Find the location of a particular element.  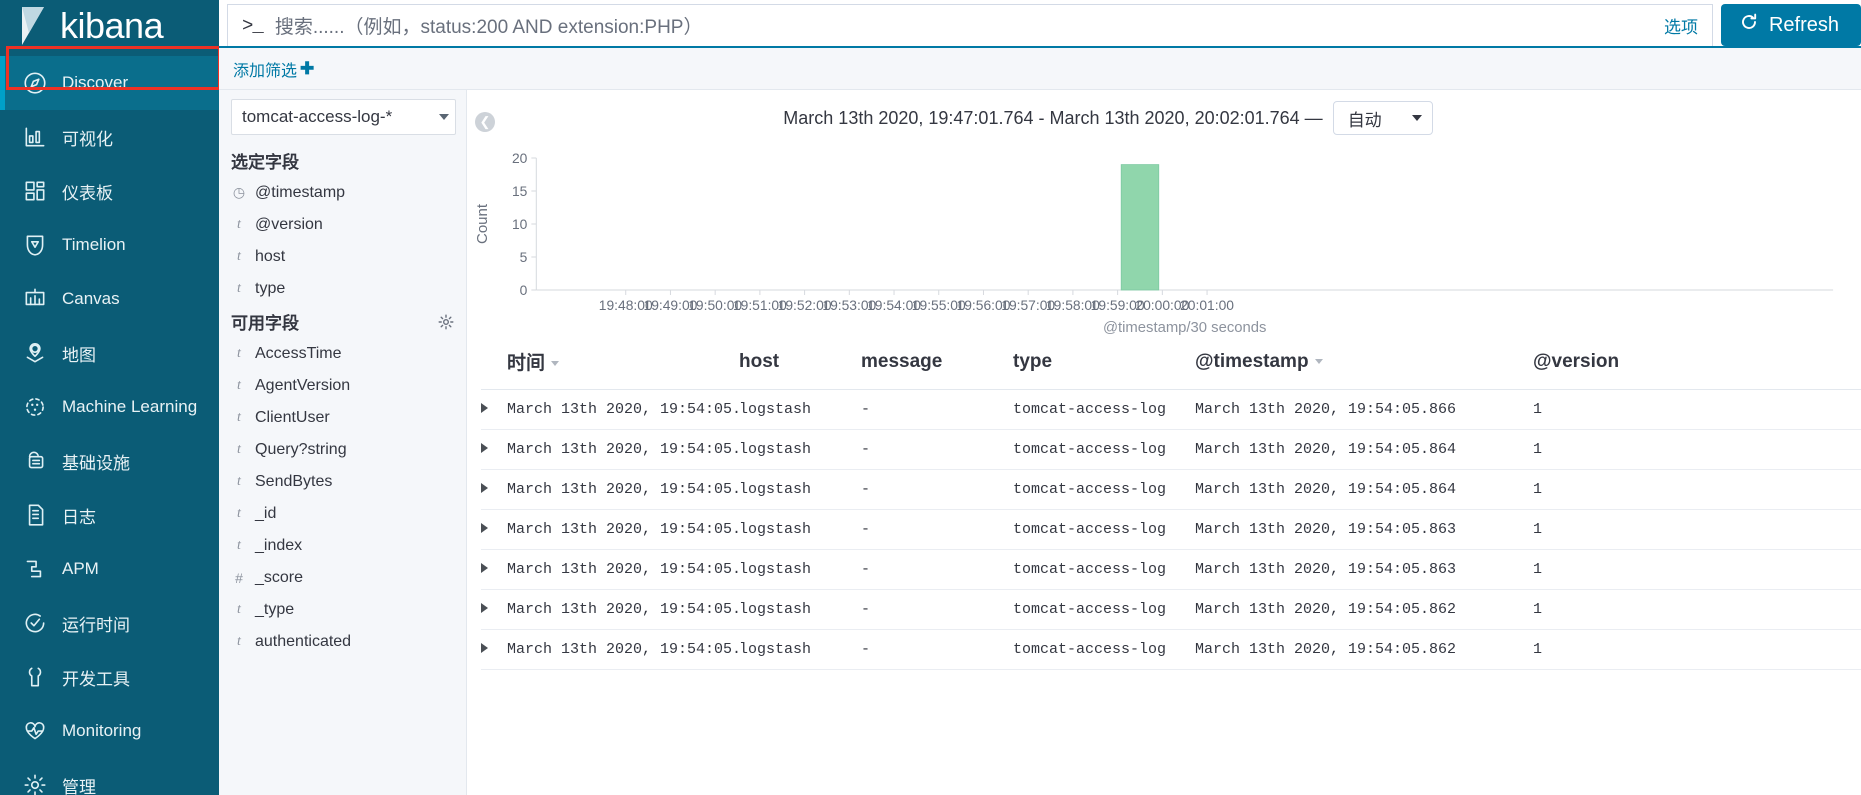

field-item-clientuser: t ClientUser is located at coordinates (342, 418).